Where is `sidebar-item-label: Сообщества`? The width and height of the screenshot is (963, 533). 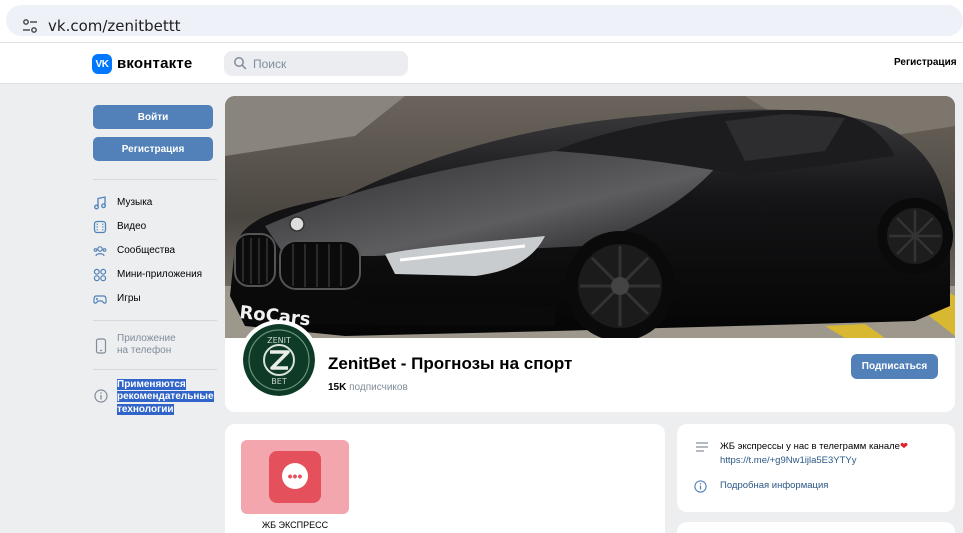 sidebar-item-label: Сообщества is located at coordinates (146, 250).